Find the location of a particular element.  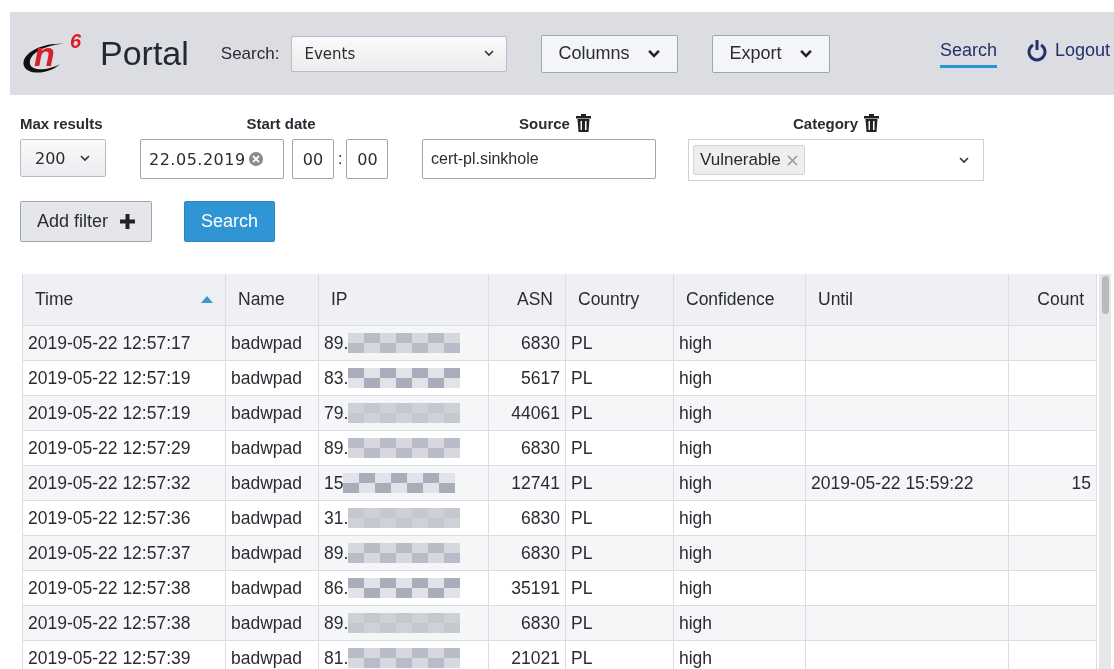

source-field: cert-pl.sinkhole is located at coordinates (539, 159).